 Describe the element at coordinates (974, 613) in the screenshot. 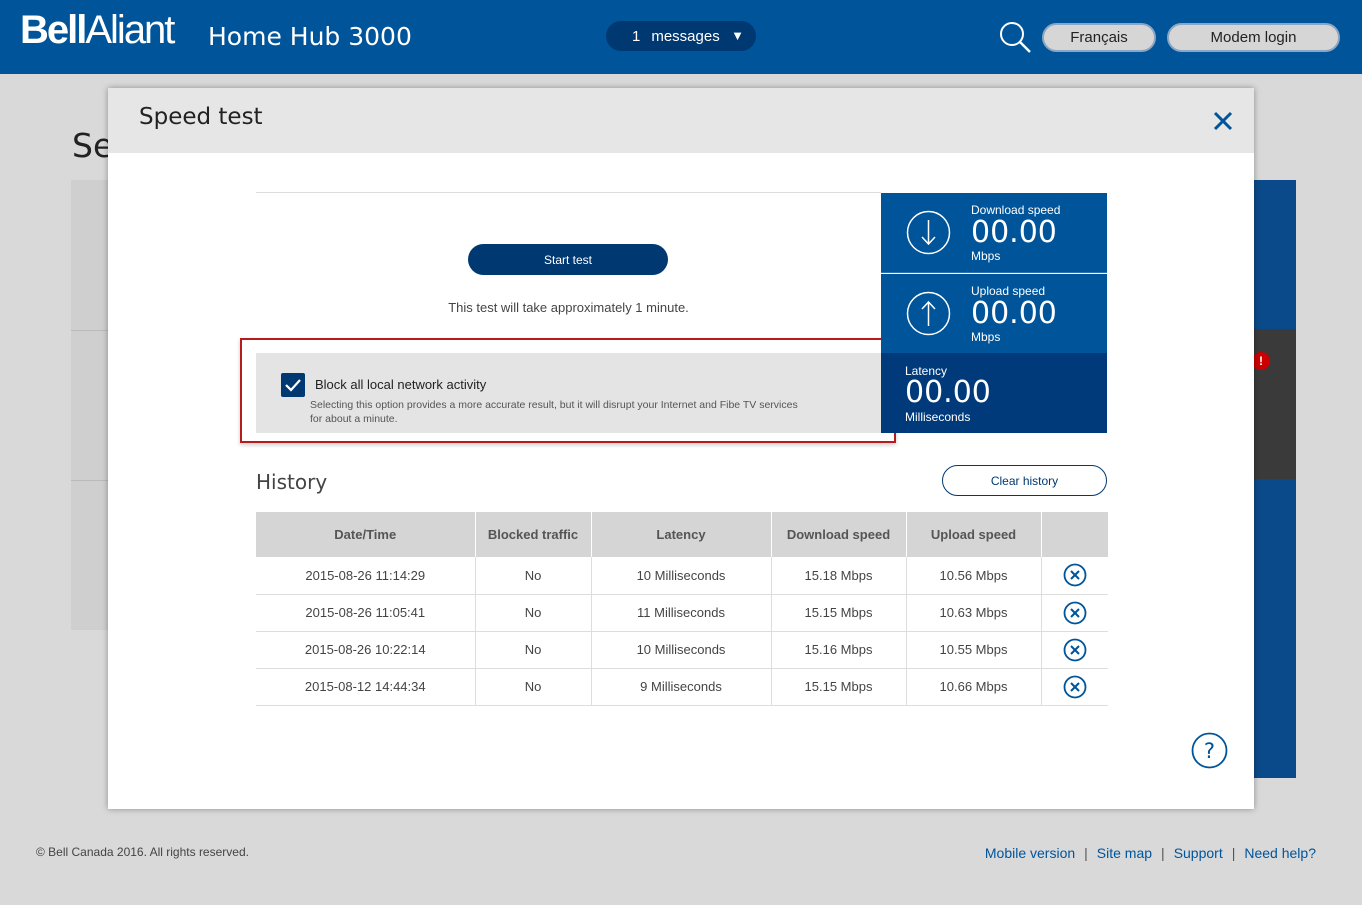

I see `cell-upload: 10.63 Mbps` at that location.